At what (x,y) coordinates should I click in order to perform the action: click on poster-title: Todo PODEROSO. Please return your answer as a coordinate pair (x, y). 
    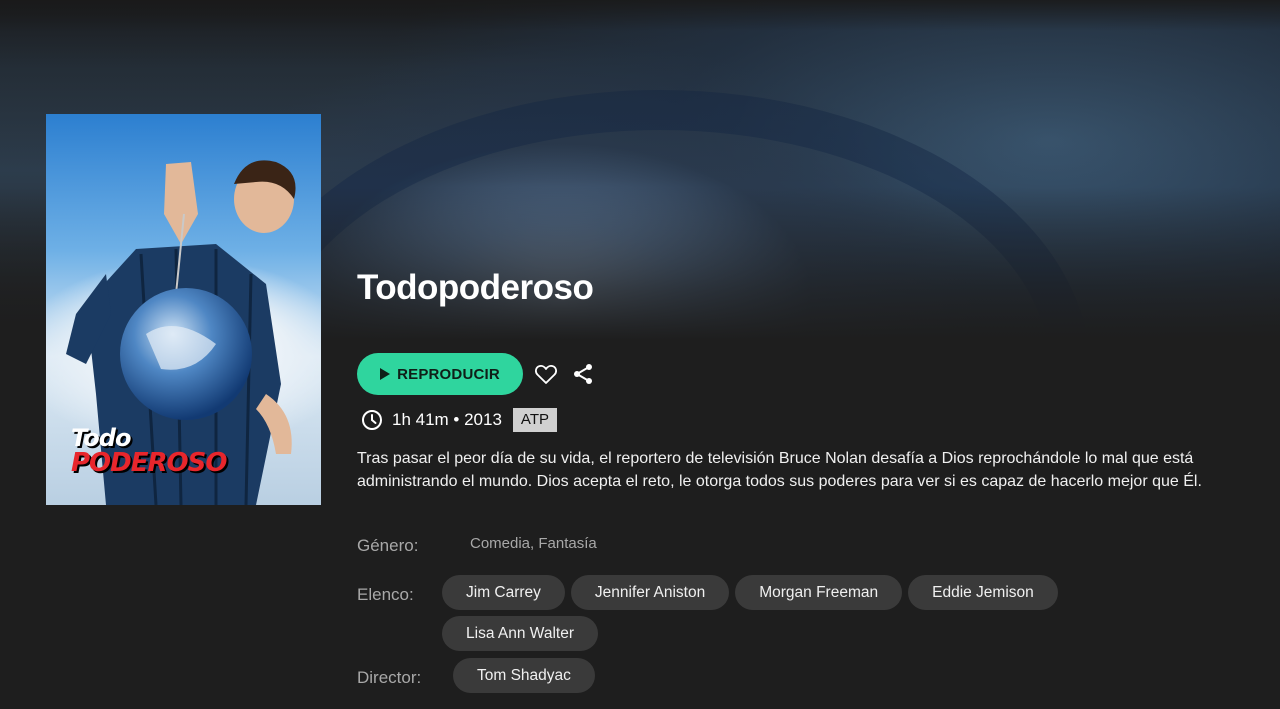
    Looking at the image, I should click on (149, 451).